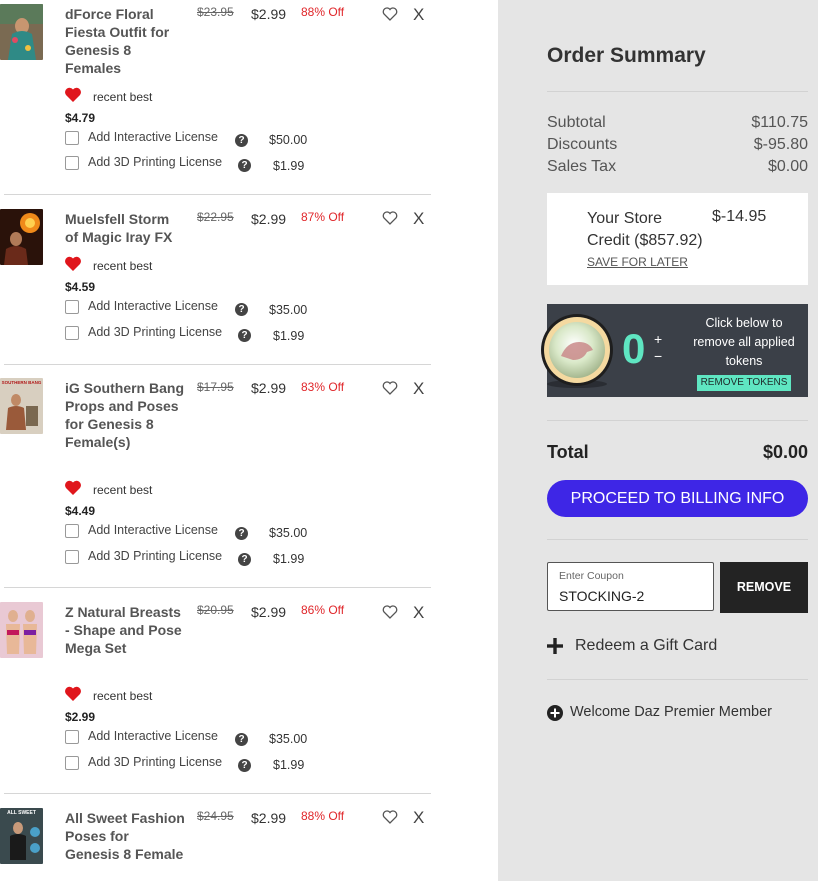 This screenshot has width=818, height=881. Describe the element at coordinates (323, 610) in the screenshot. I see `discount-percent: 86% Off` at that location.